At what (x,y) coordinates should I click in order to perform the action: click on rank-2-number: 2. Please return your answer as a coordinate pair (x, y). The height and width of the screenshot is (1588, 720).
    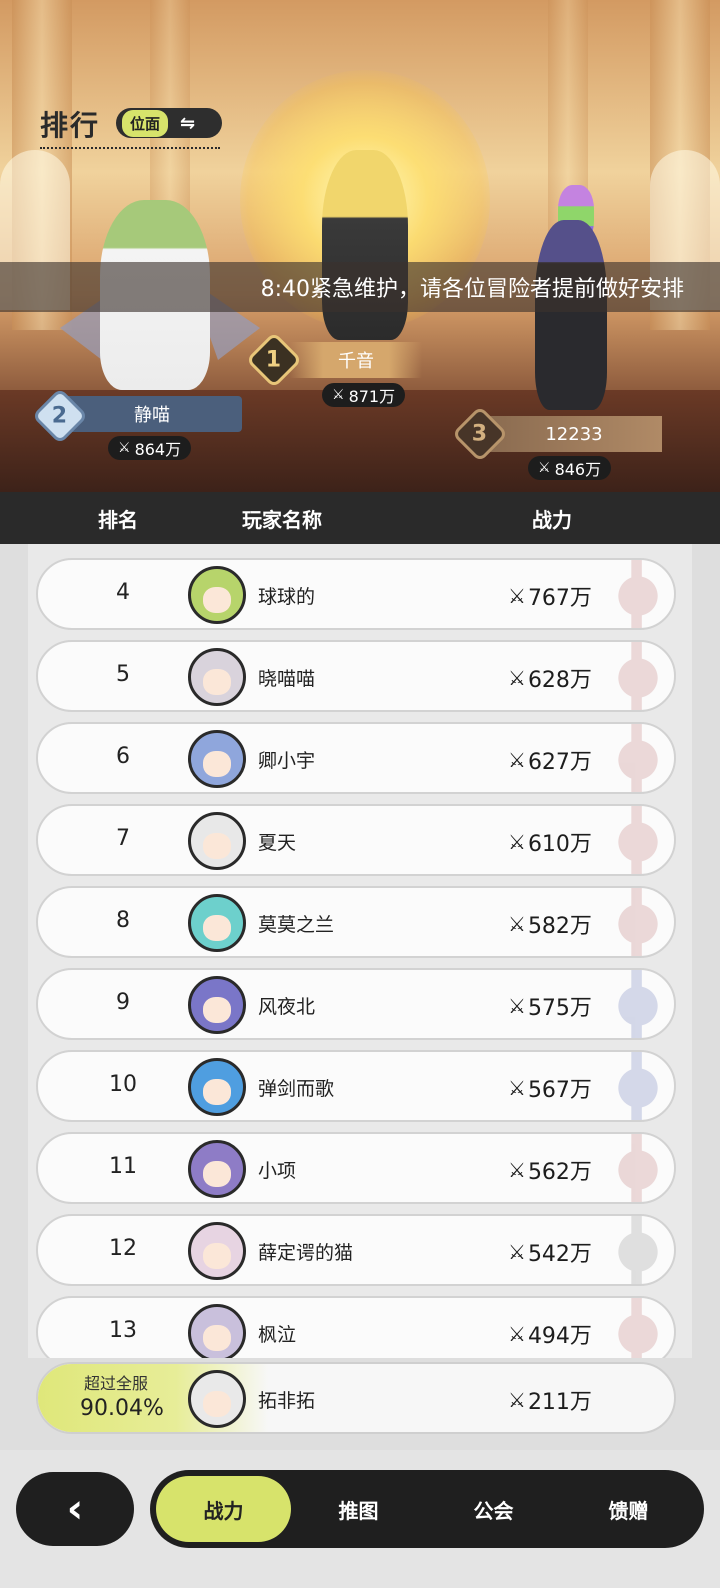
    Looking at the image, I should click on (60, 416).